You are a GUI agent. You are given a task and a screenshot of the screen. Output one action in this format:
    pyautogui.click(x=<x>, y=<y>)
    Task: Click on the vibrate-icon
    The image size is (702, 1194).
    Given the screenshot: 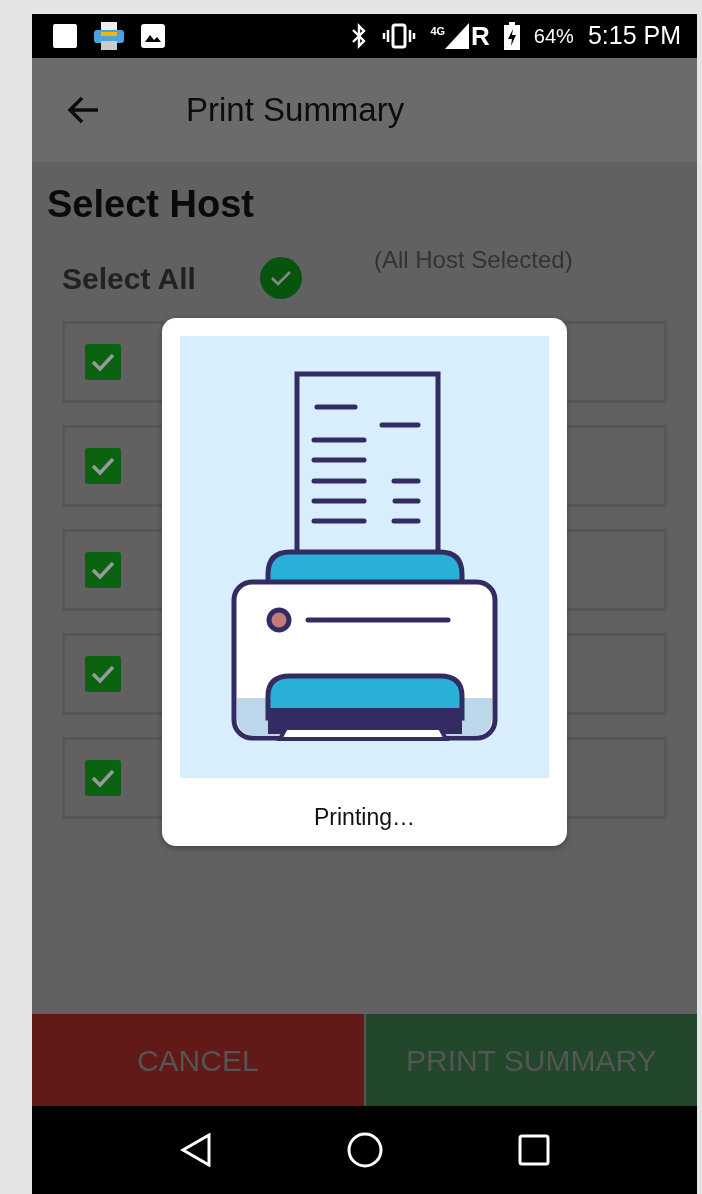 What is the action you would take?
    pyautogui.click(x=399, y=36)
    